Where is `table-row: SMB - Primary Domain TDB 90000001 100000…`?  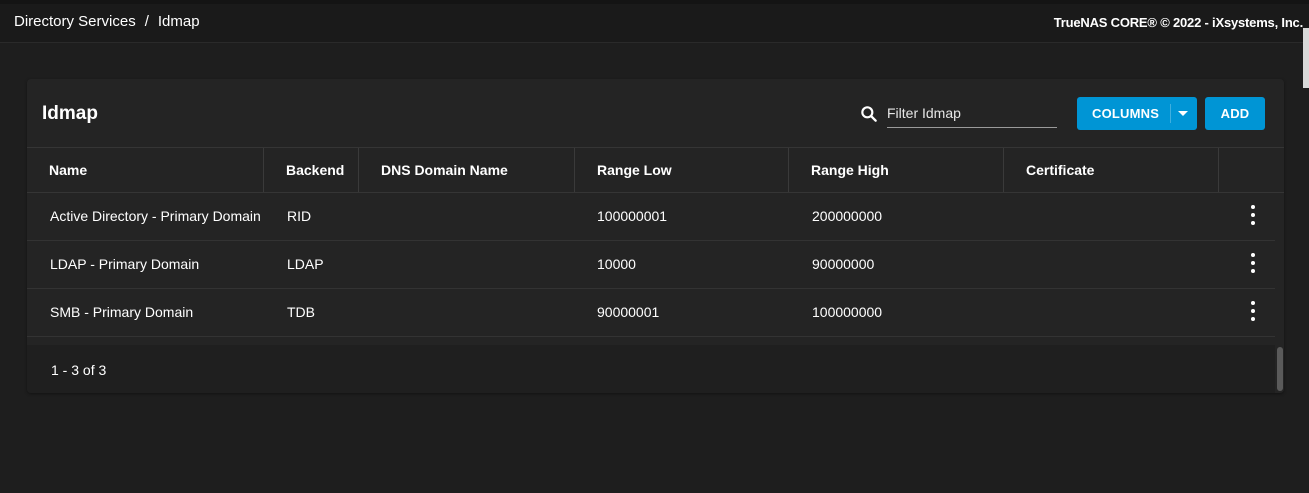 table-row: SMB - Primary Domain TDB 90000001 100000… is located at coordinates (651, 313).